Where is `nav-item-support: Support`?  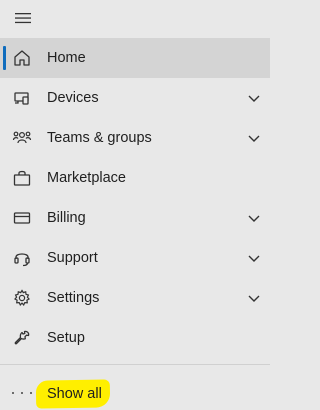 nav-item-support: Support is located at coordinates (135, 258).